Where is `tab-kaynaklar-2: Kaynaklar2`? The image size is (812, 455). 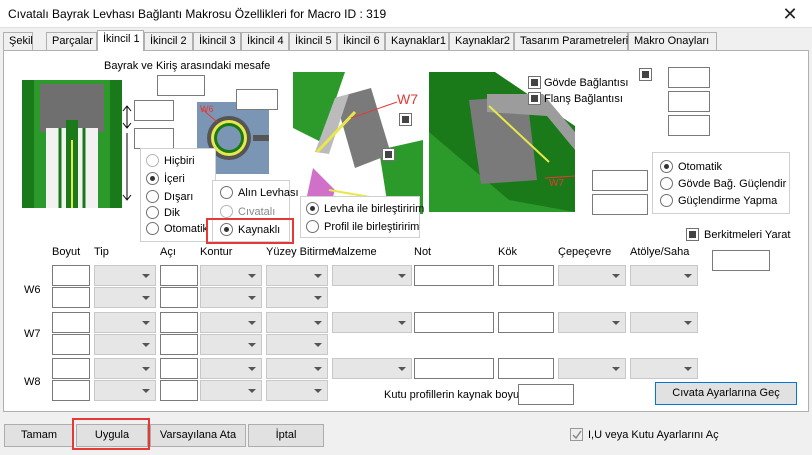
tab-kaynaklar-2: Kaynaklar2 is located at coordinates (481, 41).